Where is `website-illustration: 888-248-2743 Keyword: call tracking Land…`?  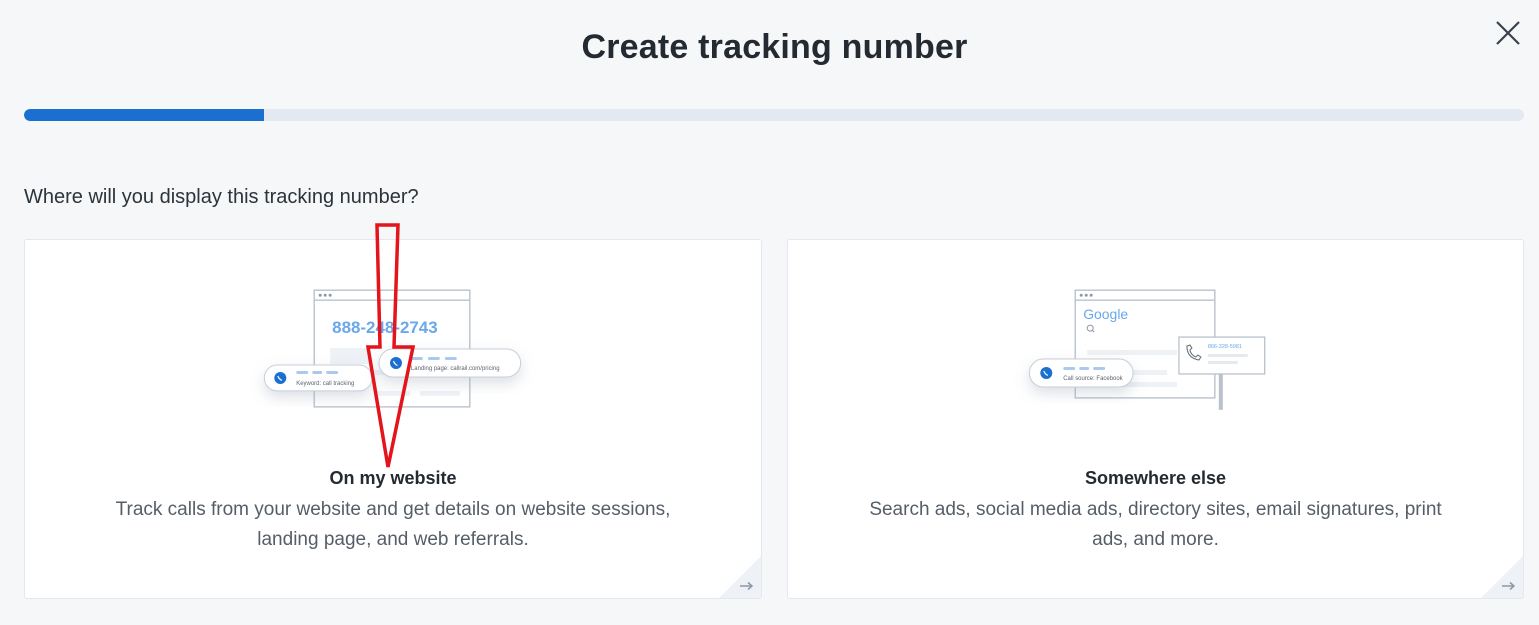
website-illustration: 888-248-2743 Keyword: call tracking Land… is located at coordinates (392, 348).